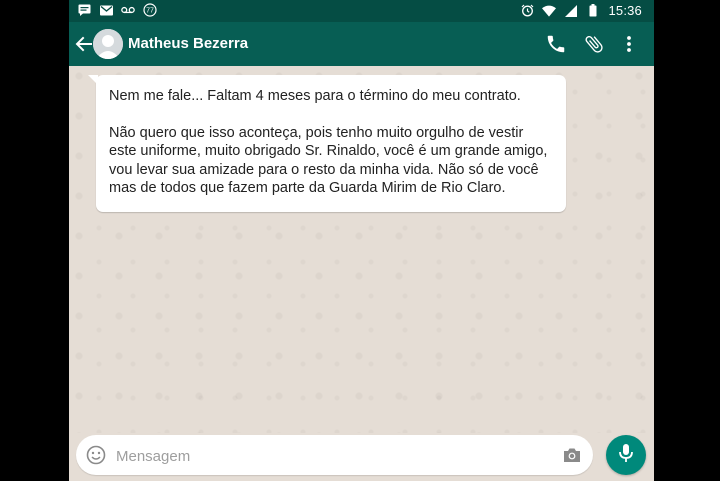  I want to click on avatar, so click(108, 44).